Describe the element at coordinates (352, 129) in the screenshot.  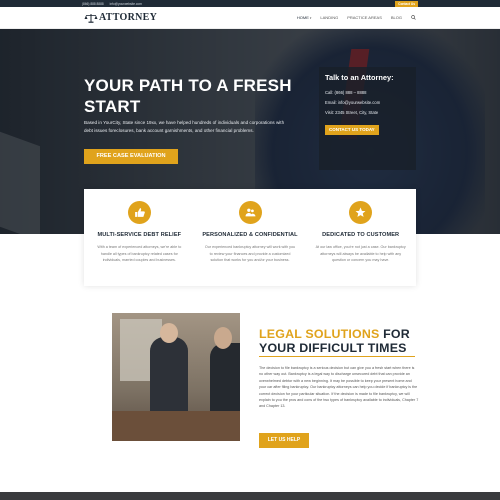
I see `contact-us-today-button: CONTACT US TODAY` at that location.